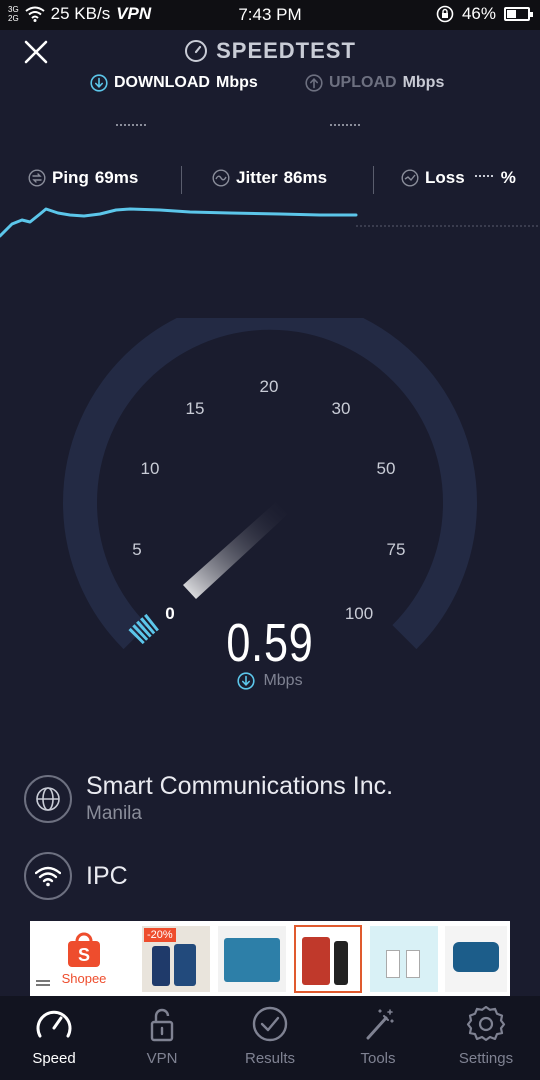  I want to click on jitter-label: Jitter, so click(257, 177).